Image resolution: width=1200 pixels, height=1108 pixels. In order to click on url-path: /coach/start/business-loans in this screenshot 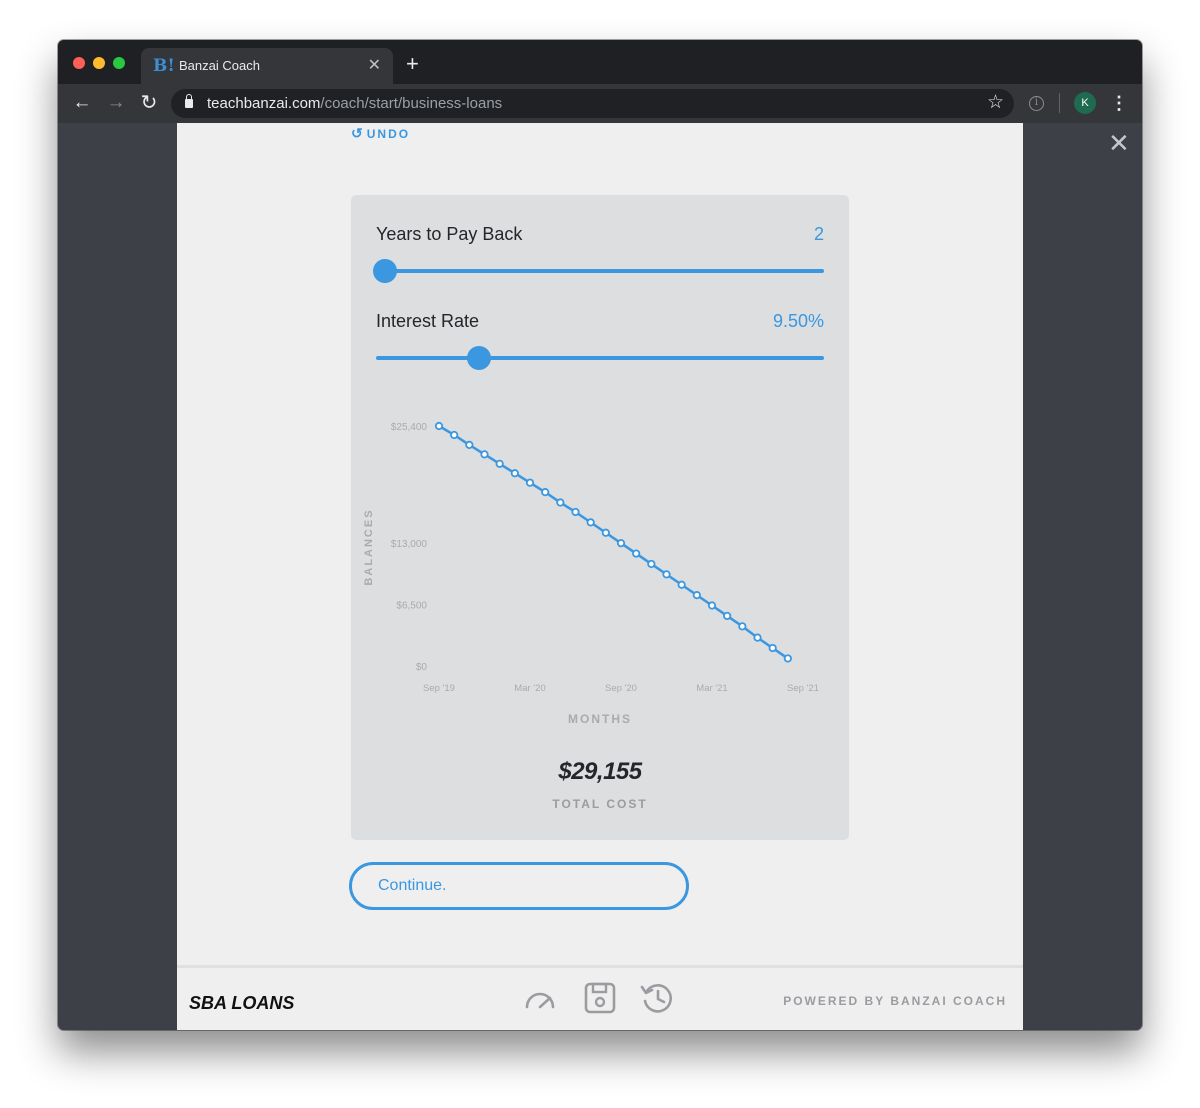, I will do `click(411, 103)`.